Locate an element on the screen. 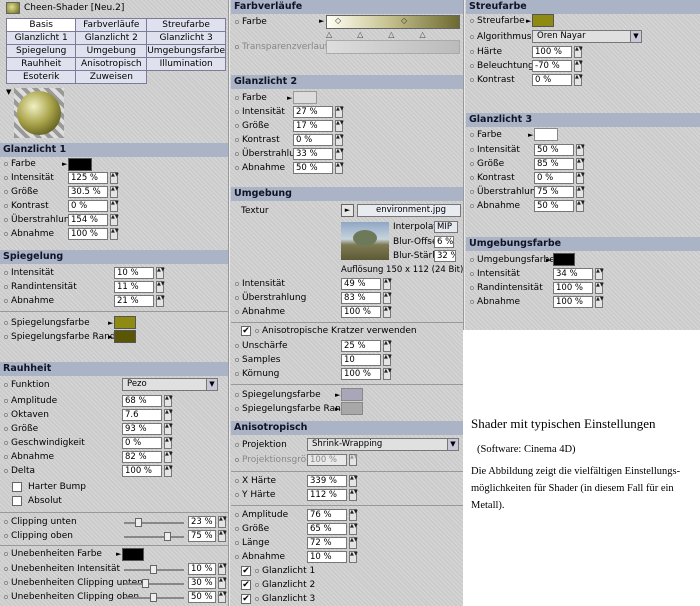 The width and height of the screenshot is (700, 606). harte-field: 100 % is located at coordinates (552, 52).